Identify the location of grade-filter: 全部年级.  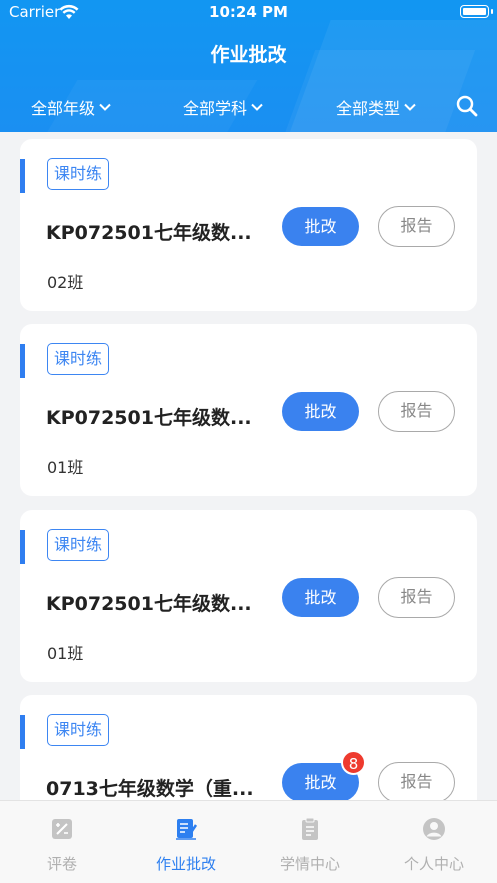
(71, 107).